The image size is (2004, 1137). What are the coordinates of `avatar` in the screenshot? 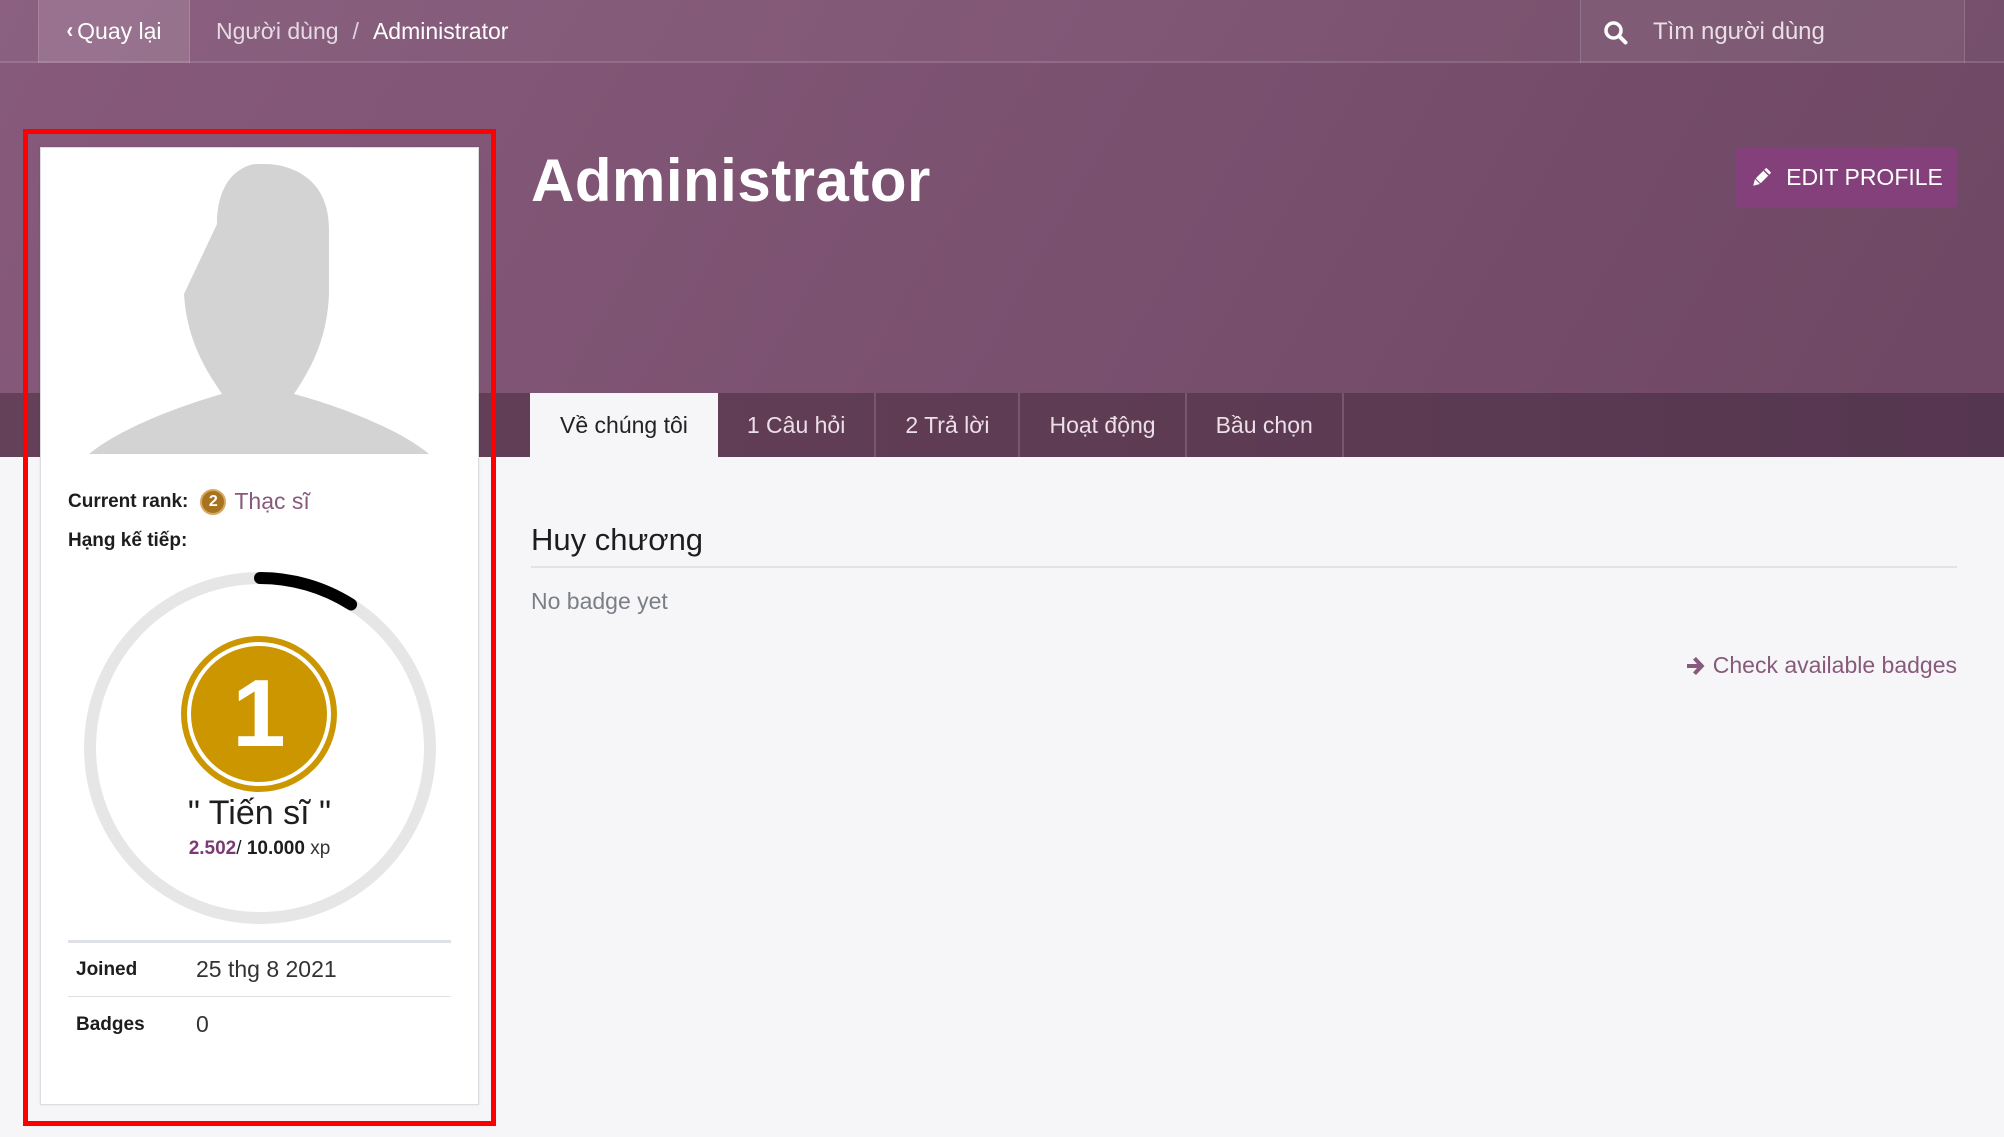 It's located at (259, 303).